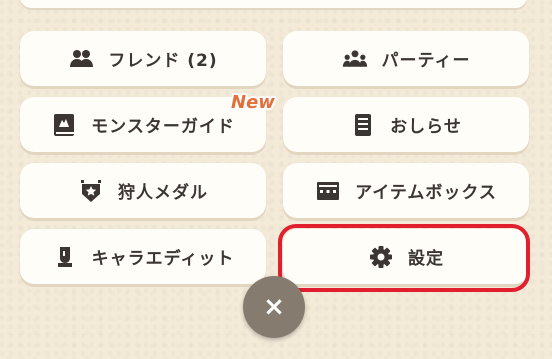  What do you see at coordinates (426, 127) in the screenshot?
I see `notice-label: おしらせ` at bounding box center [426, 127].